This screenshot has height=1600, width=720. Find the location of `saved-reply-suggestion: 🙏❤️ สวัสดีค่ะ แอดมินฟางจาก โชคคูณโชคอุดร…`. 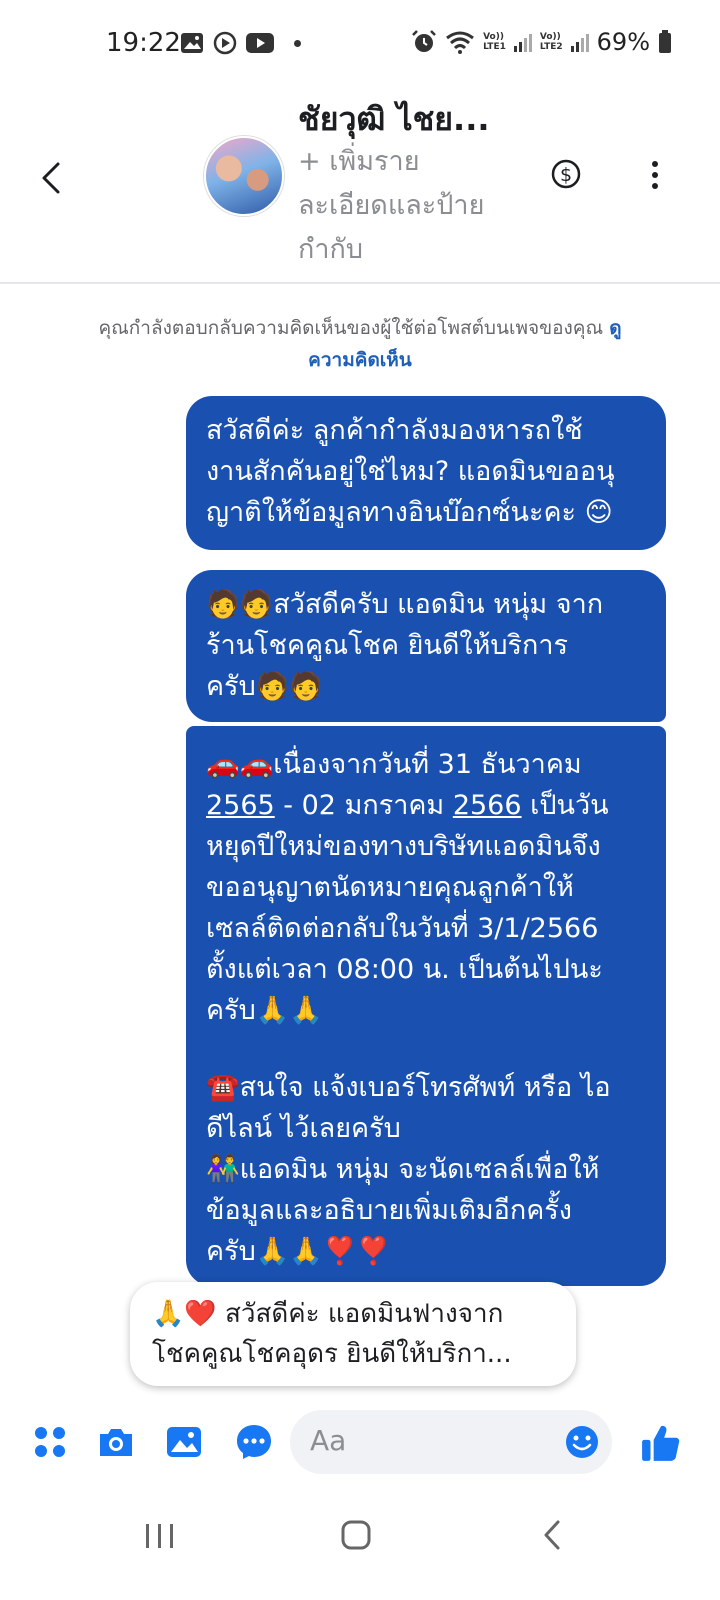

saved-reply-suggestion: 🙏❤️ สวัสดีค่ะ แอดมินฟางจาก โชคคูณโชคอุดร… is located at coordinates (353, 1334).